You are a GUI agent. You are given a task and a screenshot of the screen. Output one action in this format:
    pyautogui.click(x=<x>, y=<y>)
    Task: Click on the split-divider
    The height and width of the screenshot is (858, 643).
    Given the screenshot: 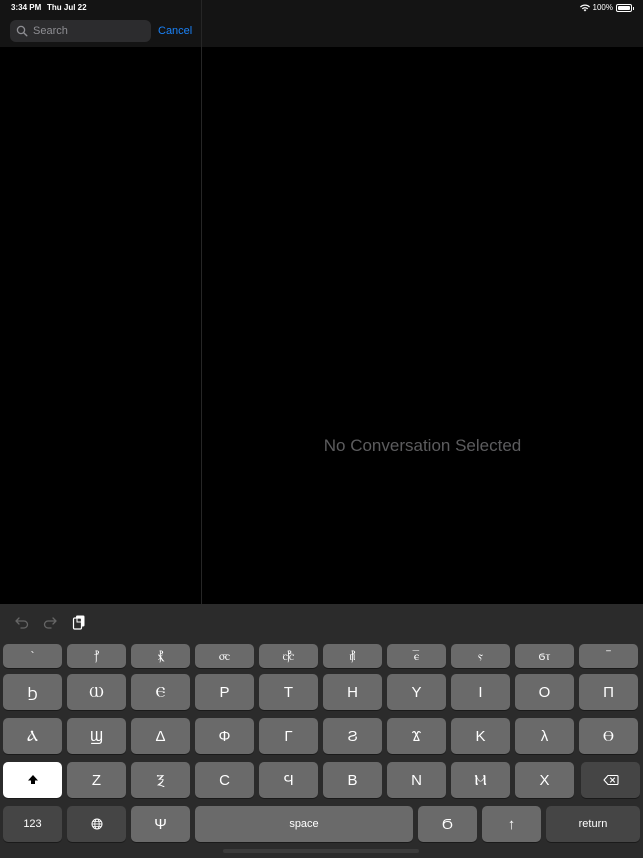 What is the action you would take?
    pyautogui.click(x=201, y=302)
    